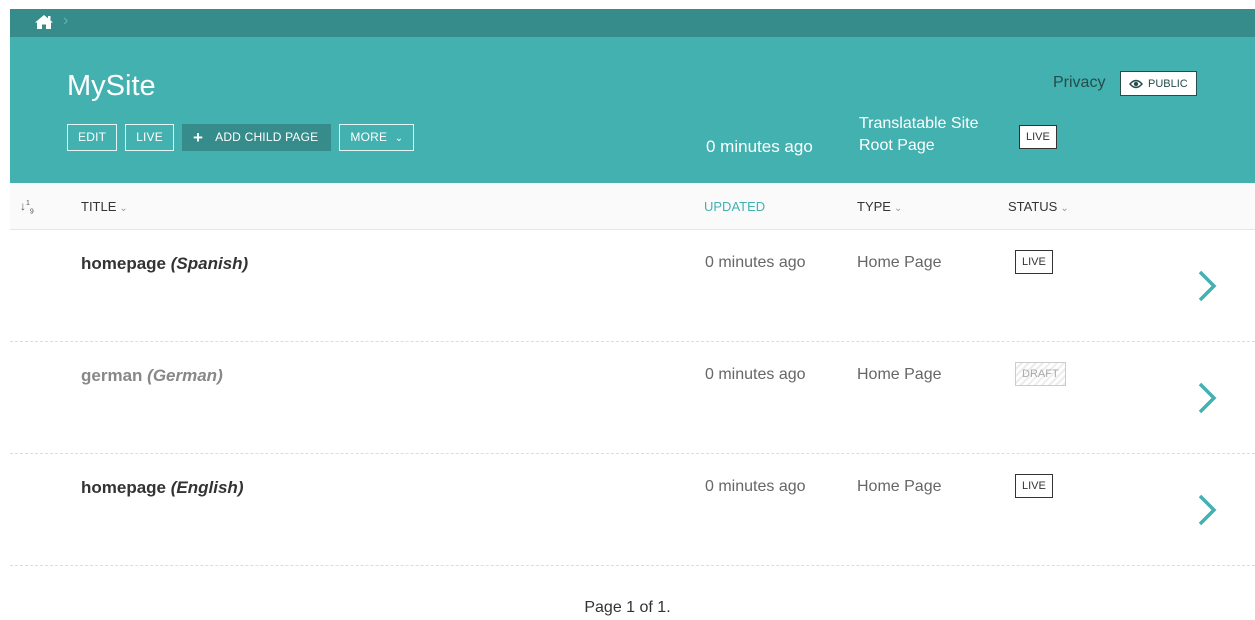 The image size is (1255, 620). What do you see at coordinates (632, 23) in the screenshot?
I see `breadcrumb: ›` at bounding box center [632, 23].